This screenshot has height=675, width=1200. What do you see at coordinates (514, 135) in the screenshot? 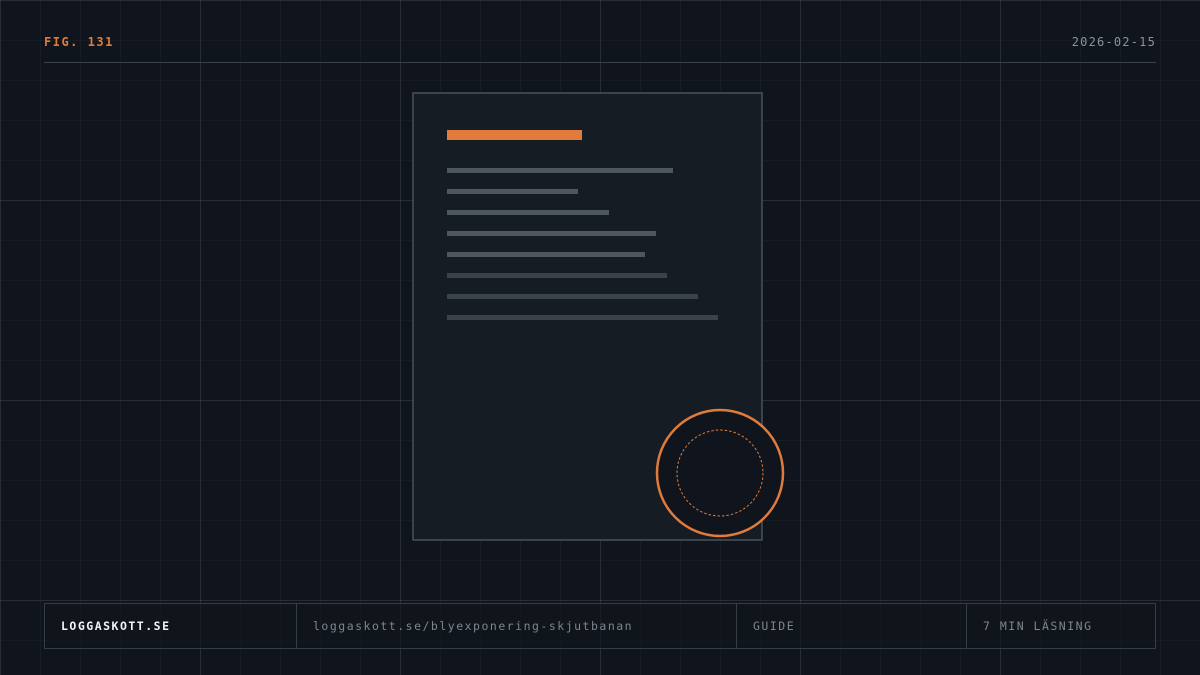
I see `document-title-bar` at bounding box center [514, 135].